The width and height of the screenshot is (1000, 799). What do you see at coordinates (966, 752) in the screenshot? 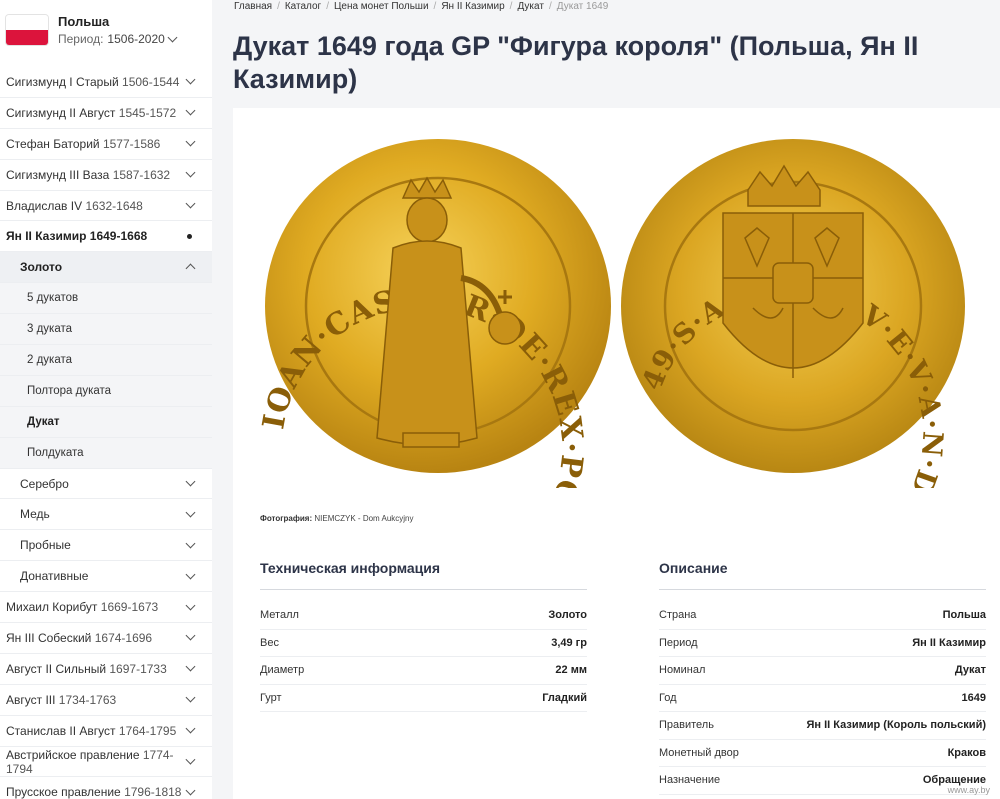
I see `row-value: Краков` at bounding box center [966, 752].